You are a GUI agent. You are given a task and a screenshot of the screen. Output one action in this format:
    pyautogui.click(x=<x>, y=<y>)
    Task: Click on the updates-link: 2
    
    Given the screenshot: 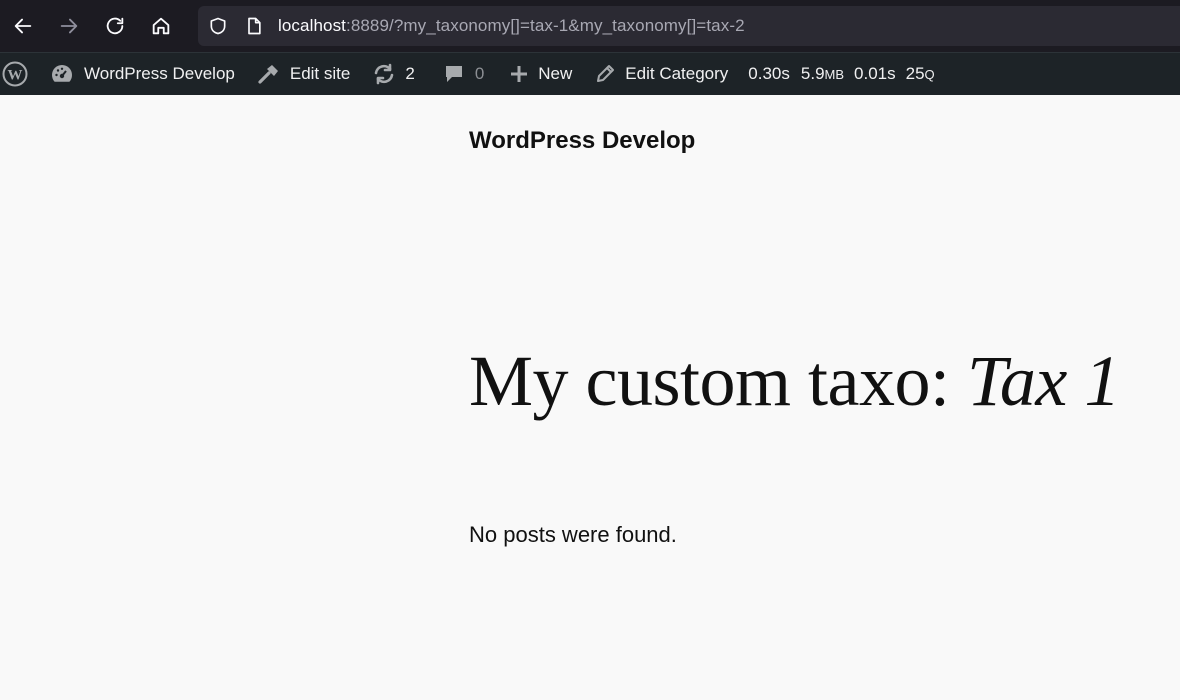 What is the action you would take?
    pyautogui.click(x=393, y=74)
    